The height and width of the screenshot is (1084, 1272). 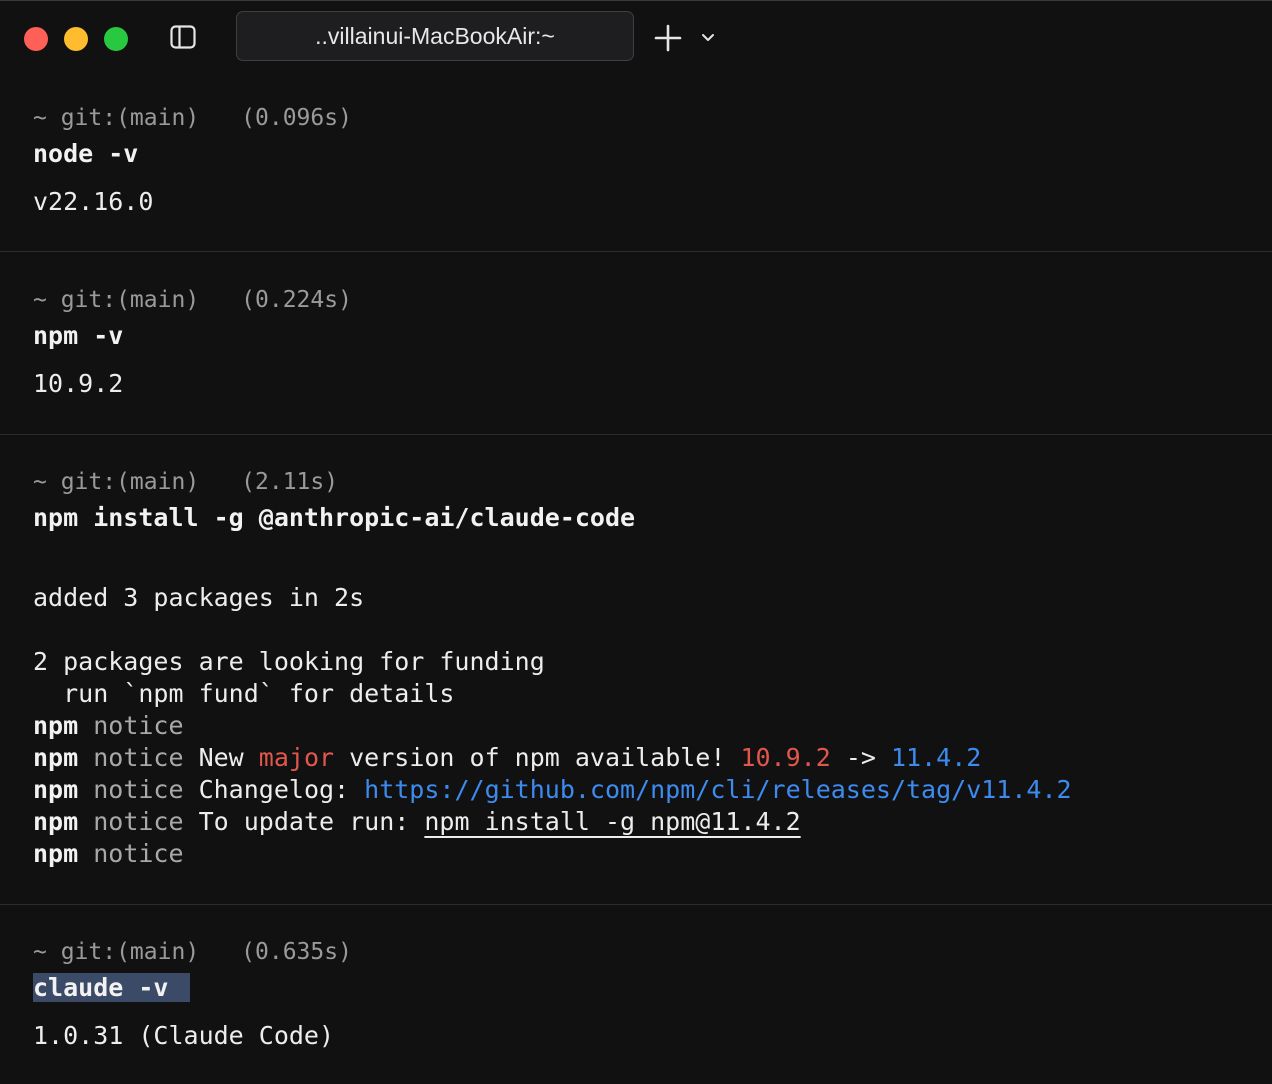 I want to click on selected-command: claude -v, so click(x=112, y=987).